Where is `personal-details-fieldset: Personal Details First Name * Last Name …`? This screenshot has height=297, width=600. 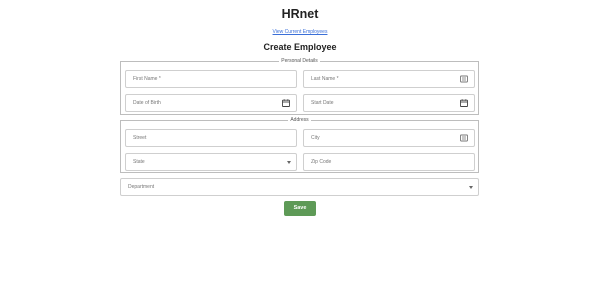
personal-details-fieldset: Personal Details First Name * Last Name … is located at coordinates (299, 86).